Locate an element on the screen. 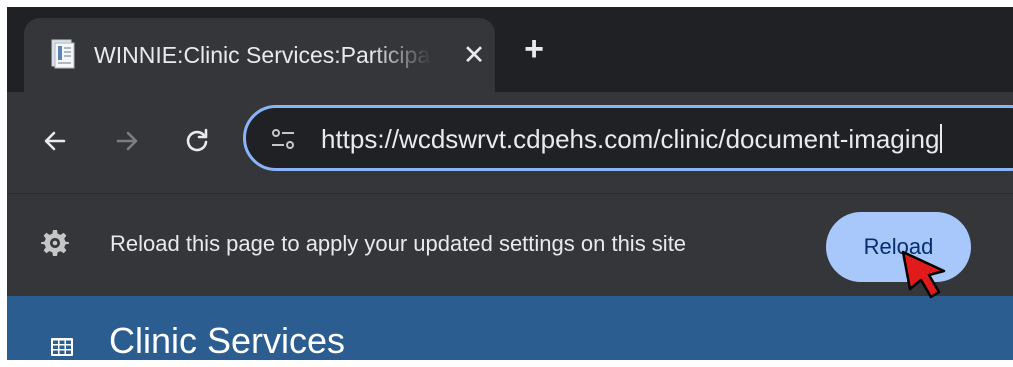 This screenshot has height=367, width=1013. forward-arrow-icon is located at coordinates (127, 141).